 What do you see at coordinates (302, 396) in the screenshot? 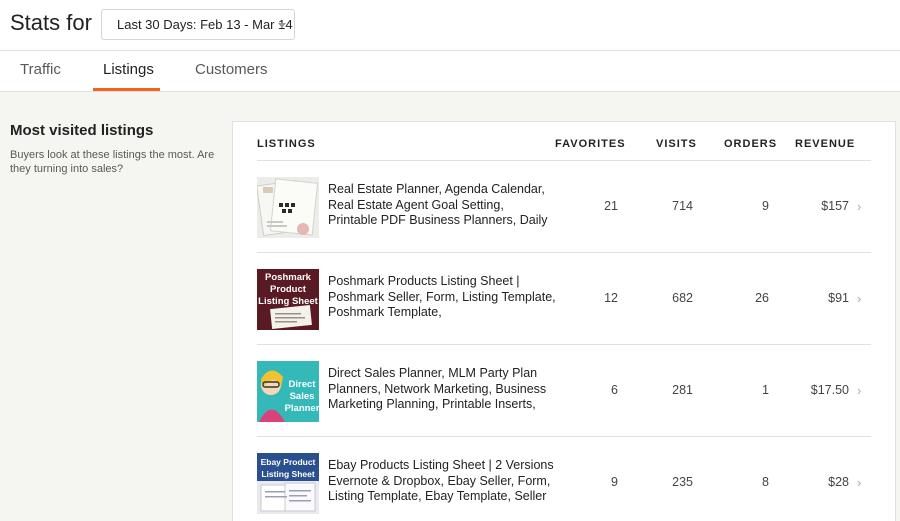
I see `thumb-text-2: Sales` at bounding box center [302, 396].